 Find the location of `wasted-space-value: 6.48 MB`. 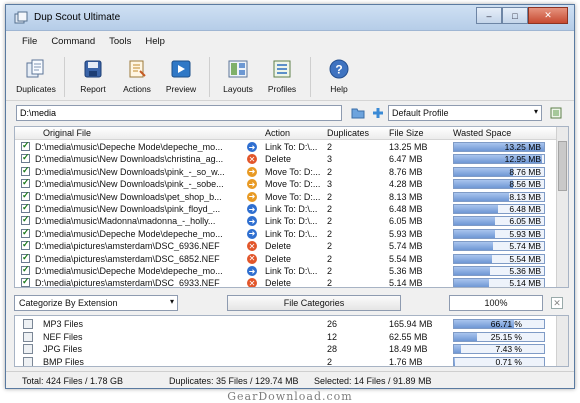

wasted-space-value: 6.48 MB is located at coordinates (525, 209).